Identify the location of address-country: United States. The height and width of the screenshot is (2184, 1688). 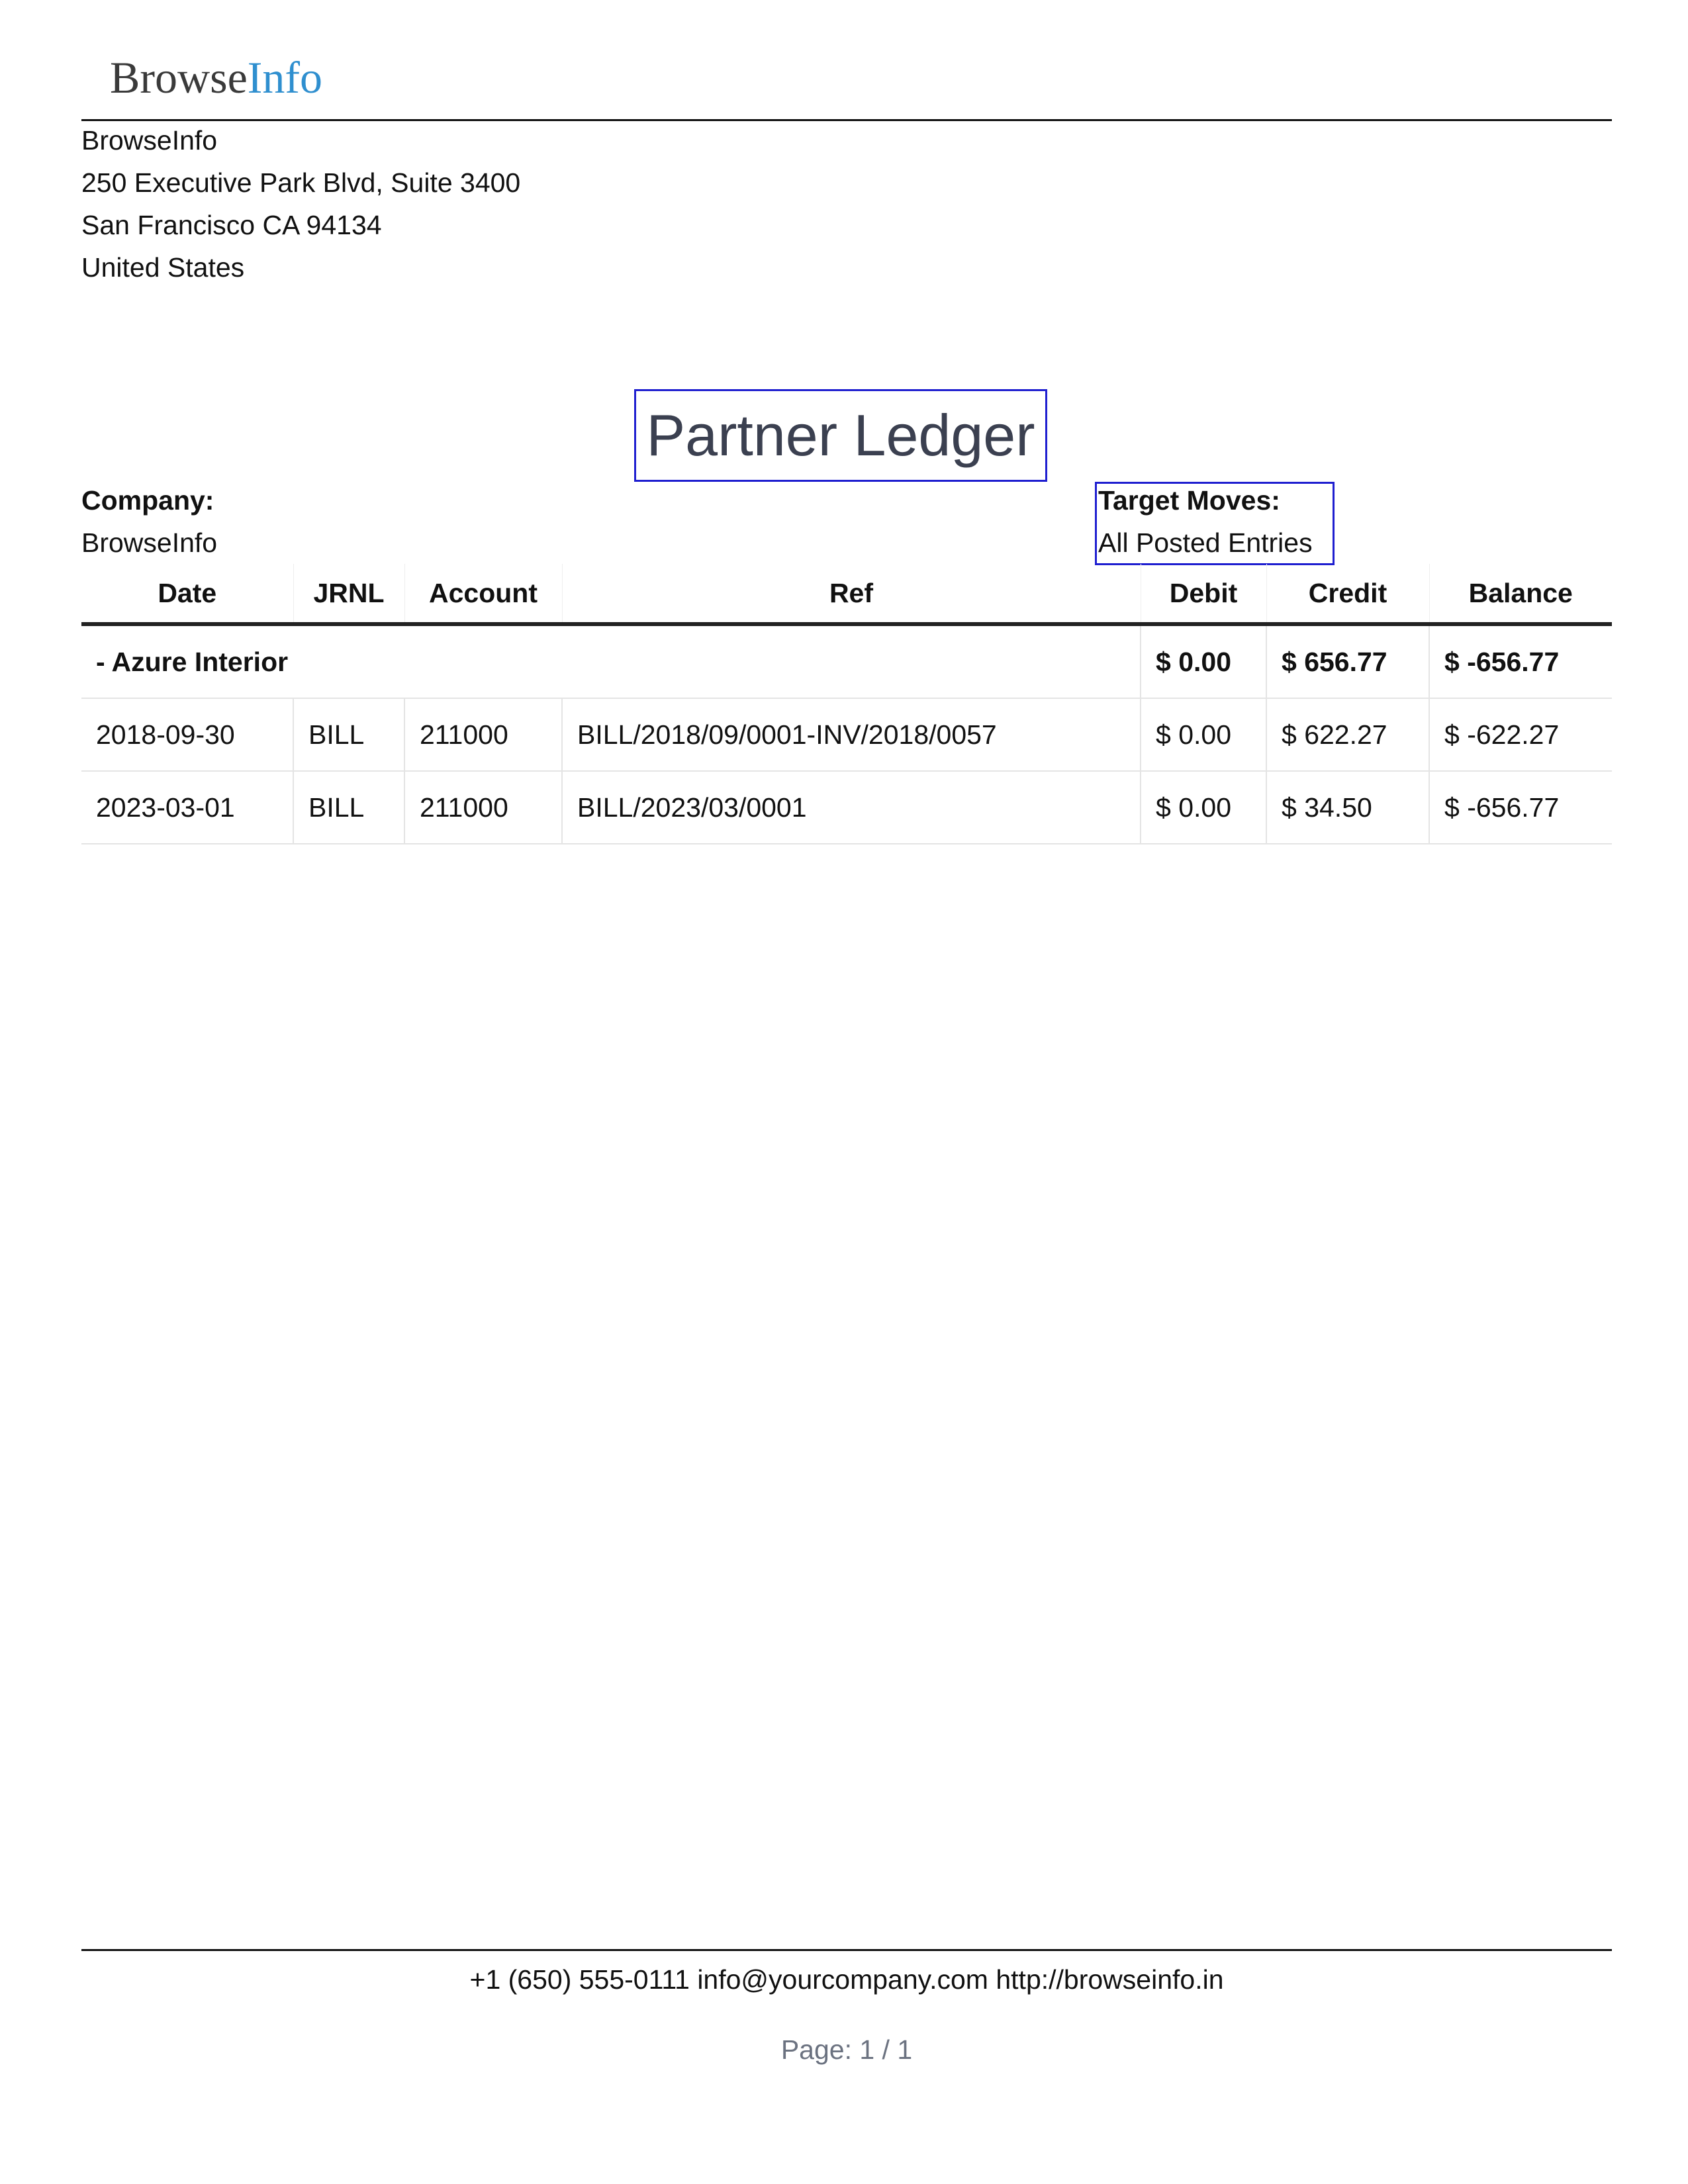
(163, 267).